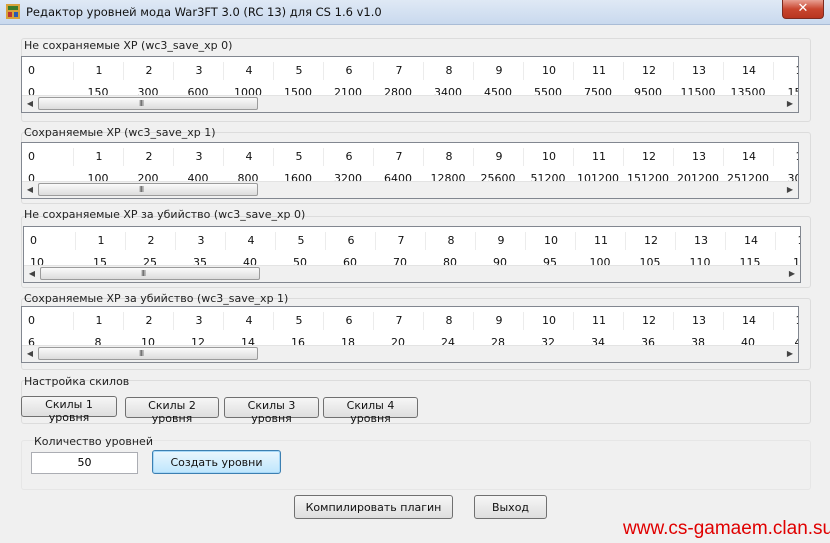 This screenshot has width=830, height=543. I want to click on group-label-unsaved-xp: Не сохраняемые XP (wc3_save_xp 0), so click(128, 45).